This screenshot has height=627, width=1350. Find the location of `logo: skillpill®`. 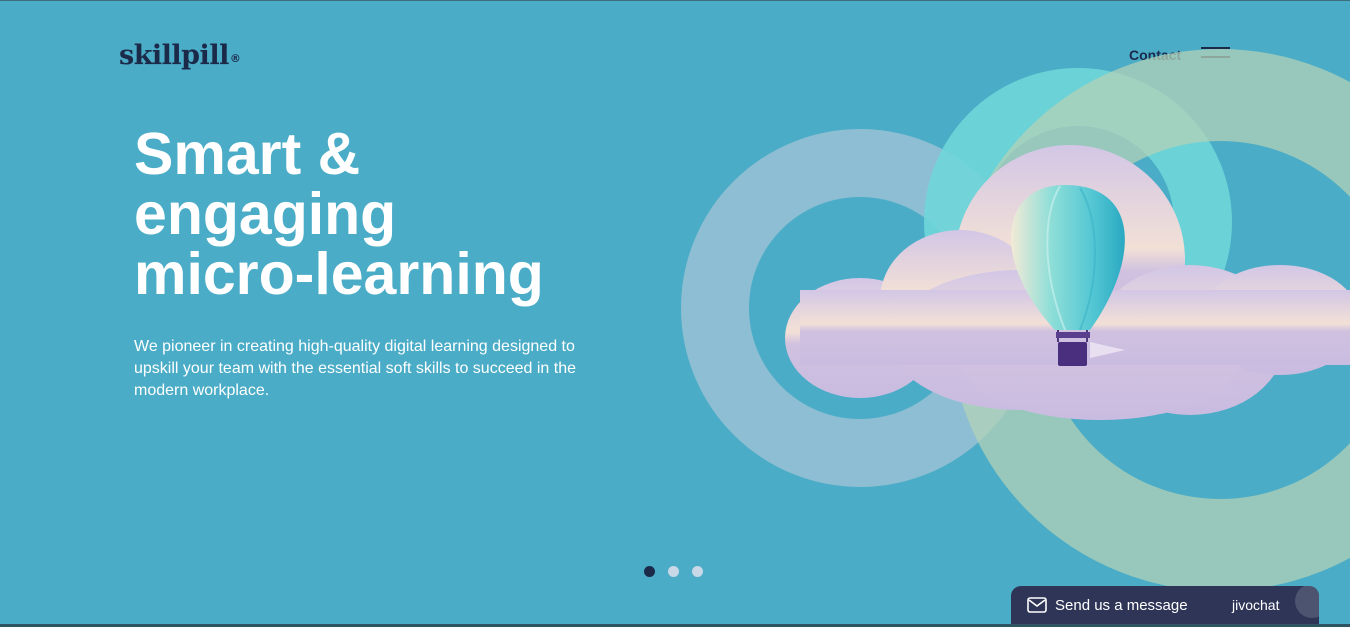

logo: skillpill® is located at coordinates (180, 55).